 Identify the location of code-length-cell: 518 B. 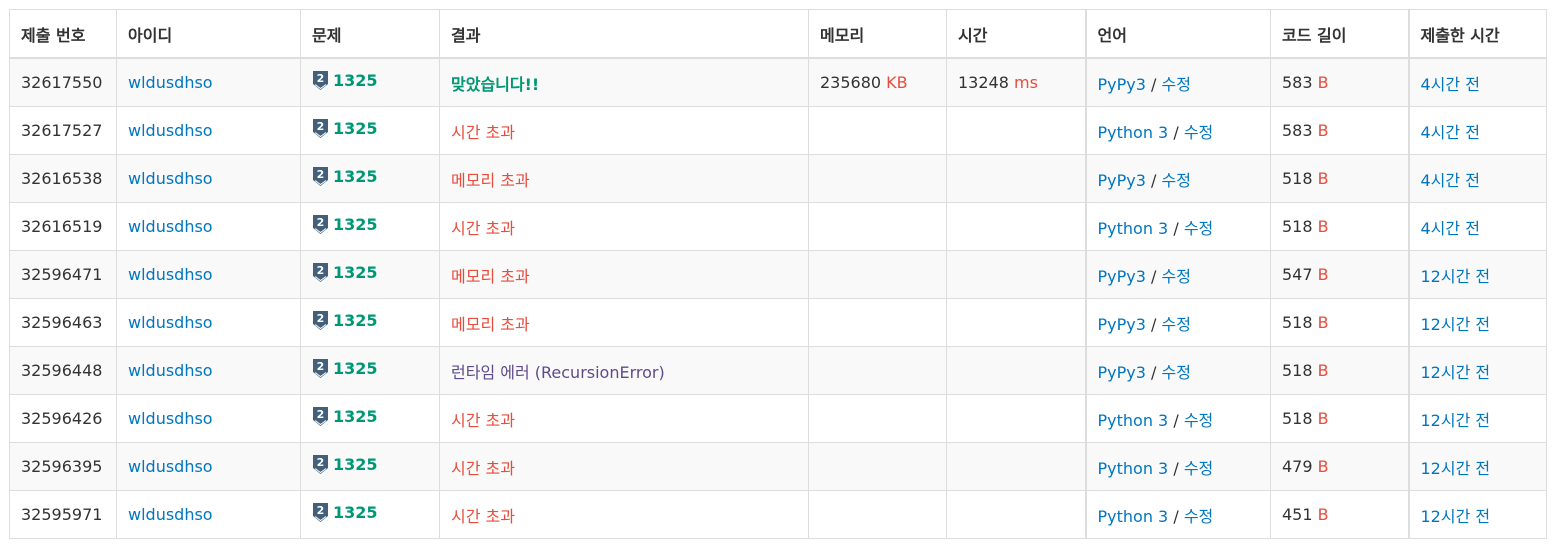
(1339, 226).